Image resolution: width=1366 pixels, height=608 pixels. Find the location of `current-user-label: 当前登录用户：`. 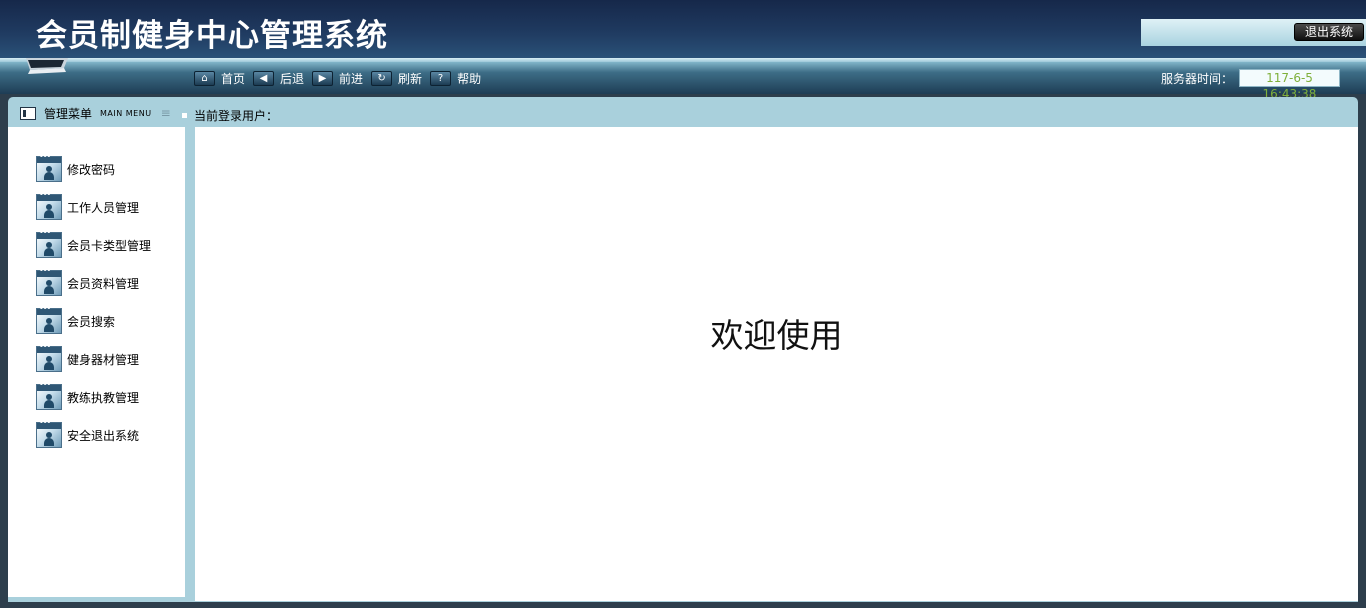

current-user-label: 当前登录用户： is located at coordinates (236, 116).